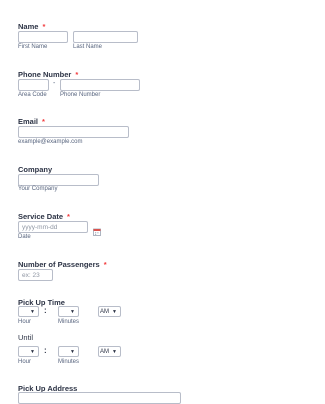  I want to click on email-input, so click(73, 132).